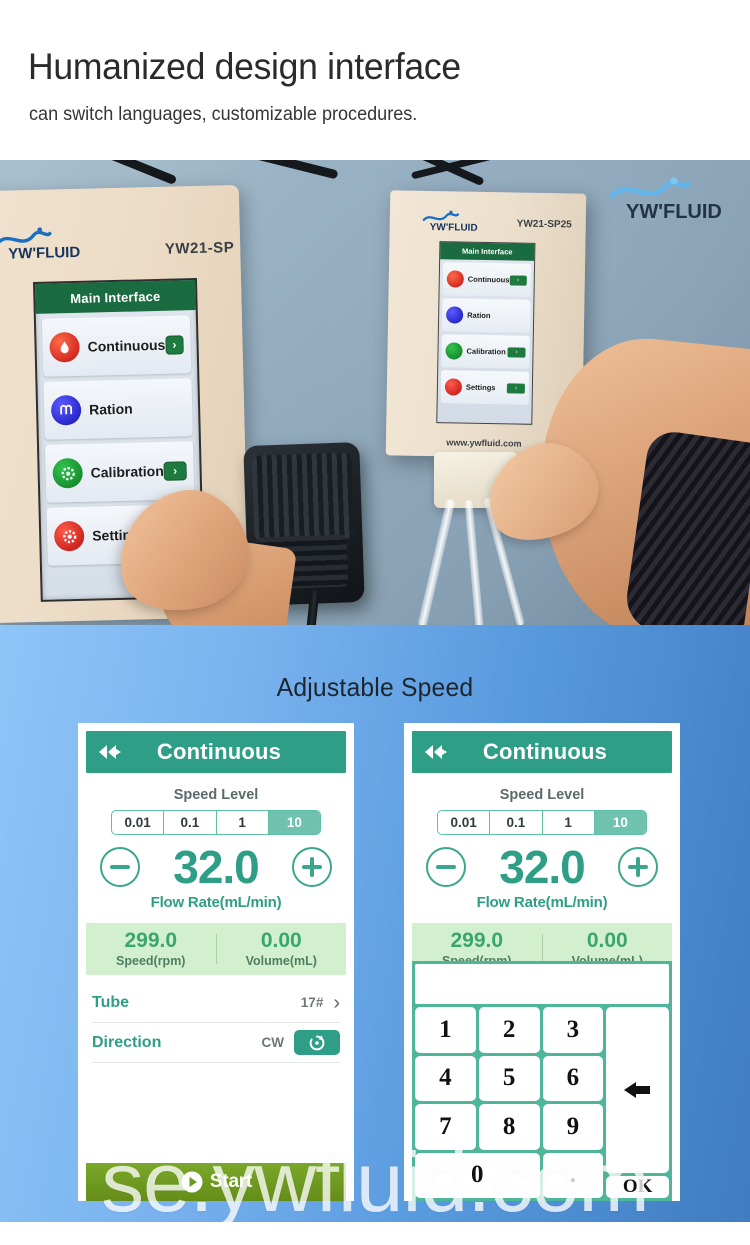 The width and height of the screenshot is (750, 1245). What do you see at coordinates (477, 1175) in the screenshot?
I see `key-0: 0` at bounding box center [477, 1175].